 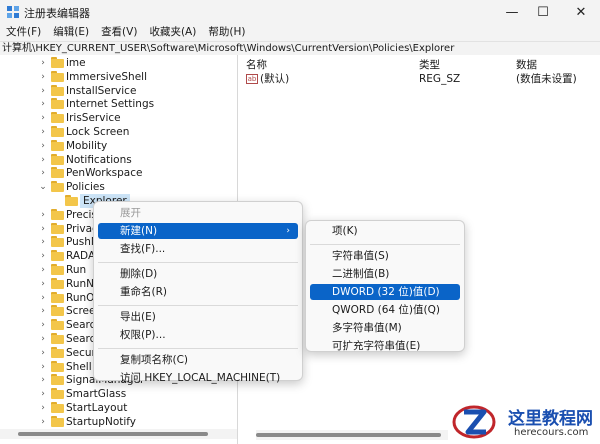 I want to click on submenu-item: 可扩充字符串值(E), so click(x=385, y=346).